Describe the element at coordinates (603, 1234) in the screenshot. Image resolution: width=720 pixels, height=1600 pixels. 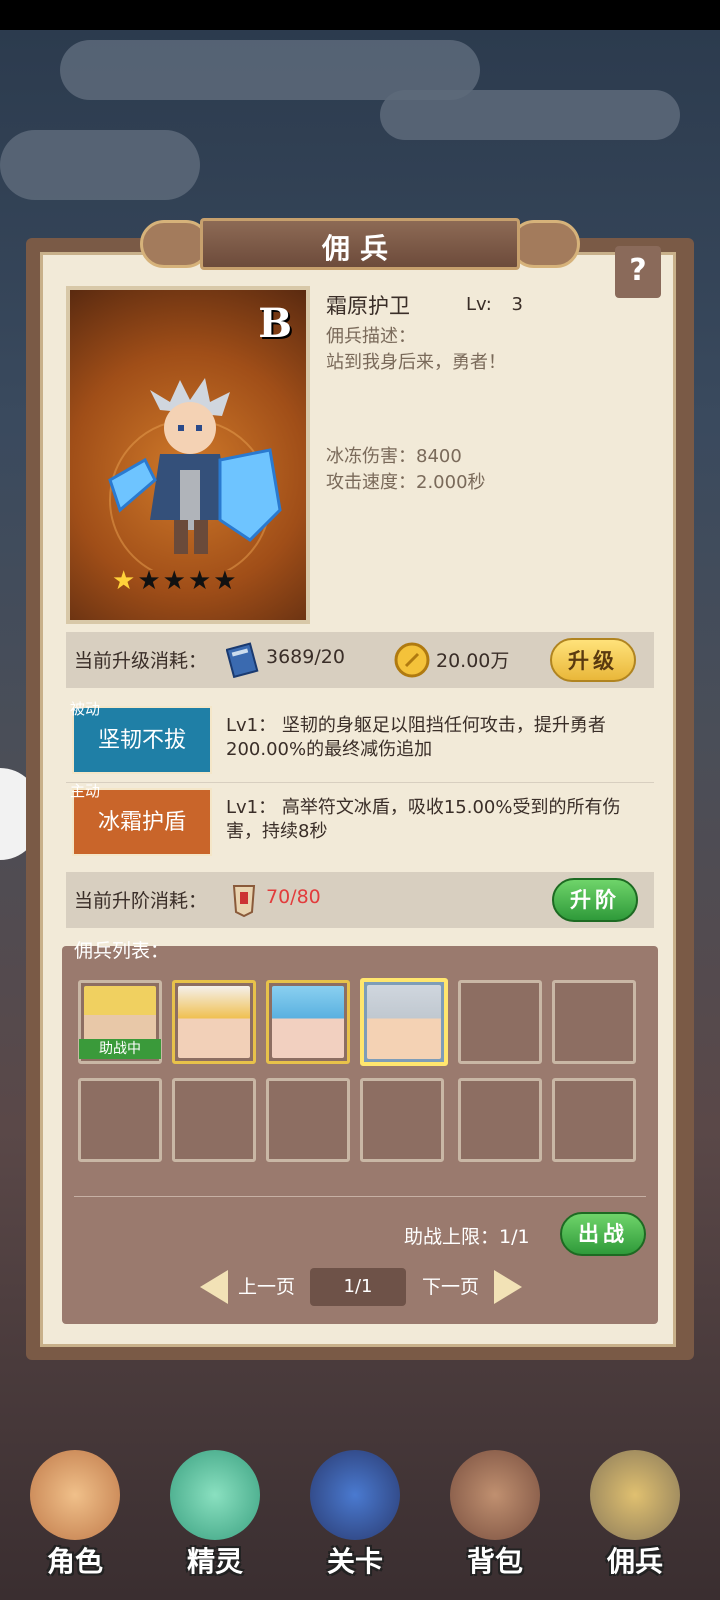
I see `deploy-button: 出战` at that location.